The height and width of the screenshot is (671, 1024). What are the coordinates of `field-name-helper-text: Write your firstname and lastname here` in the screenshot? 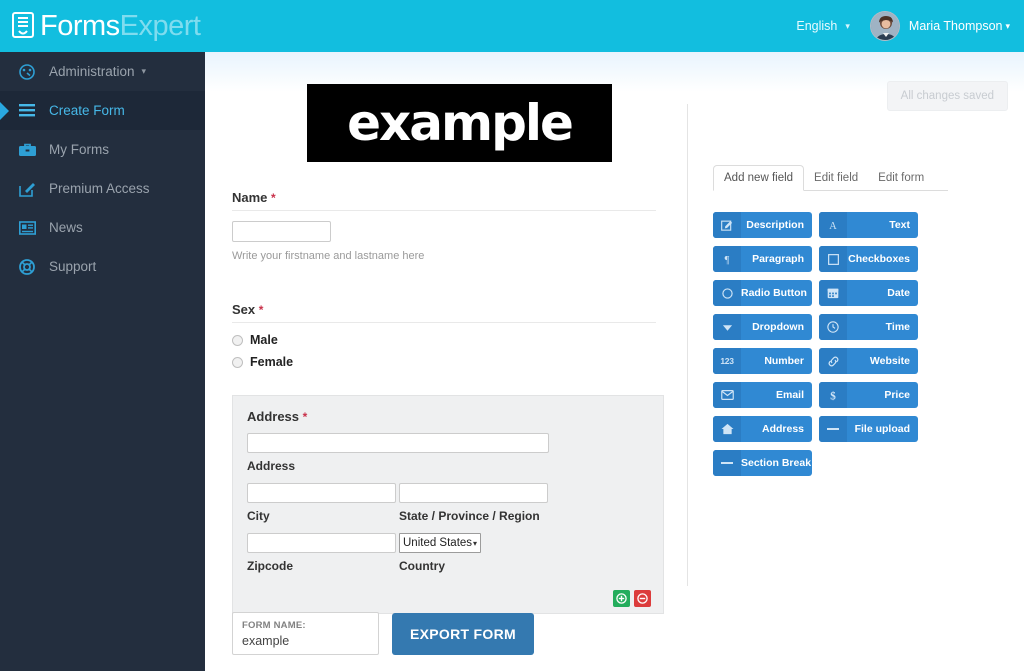 It's located at (328, 256).